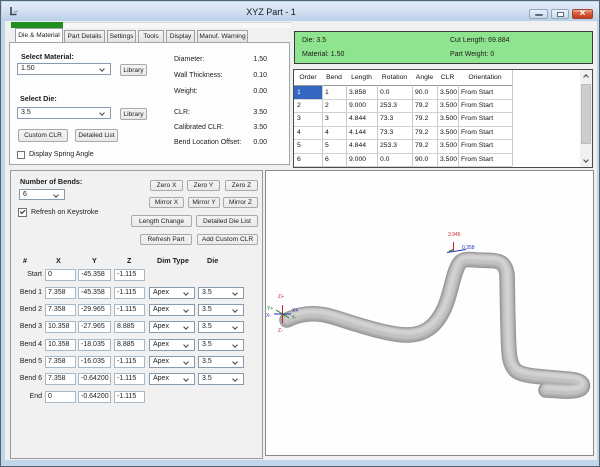  What do you see at coordinates (281, 297) in the screenshot?
I see `svg-text: Z+` at bounding box center [281, 297].